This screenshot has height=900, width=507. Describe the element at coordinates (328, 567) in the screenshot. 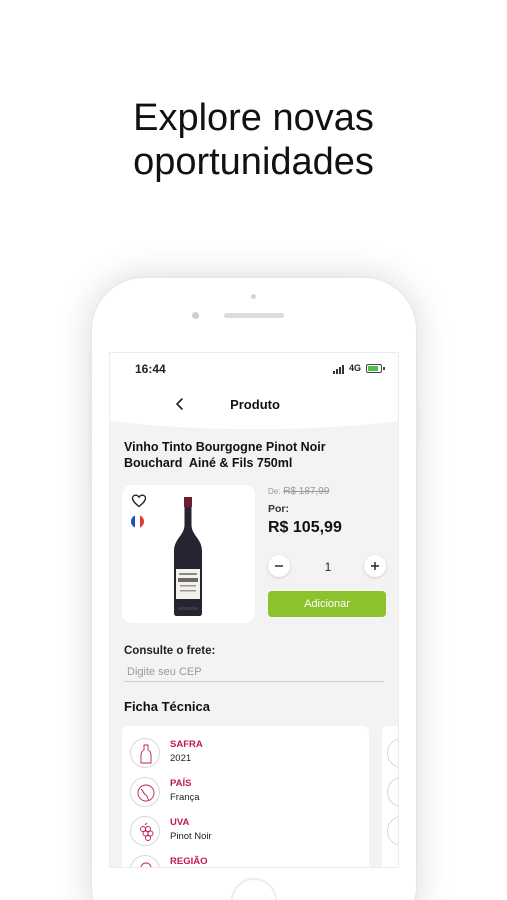

I see `quantity-value: 1` at that location.